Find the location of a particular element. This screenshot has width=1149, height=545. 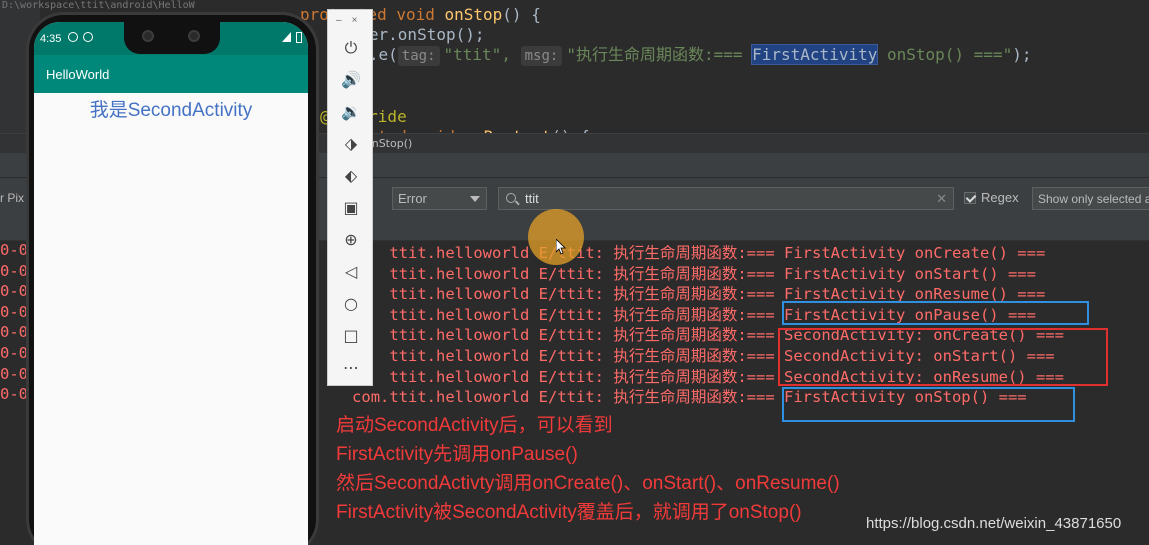

chevron-down-icon is located at coordinates (475, 199).